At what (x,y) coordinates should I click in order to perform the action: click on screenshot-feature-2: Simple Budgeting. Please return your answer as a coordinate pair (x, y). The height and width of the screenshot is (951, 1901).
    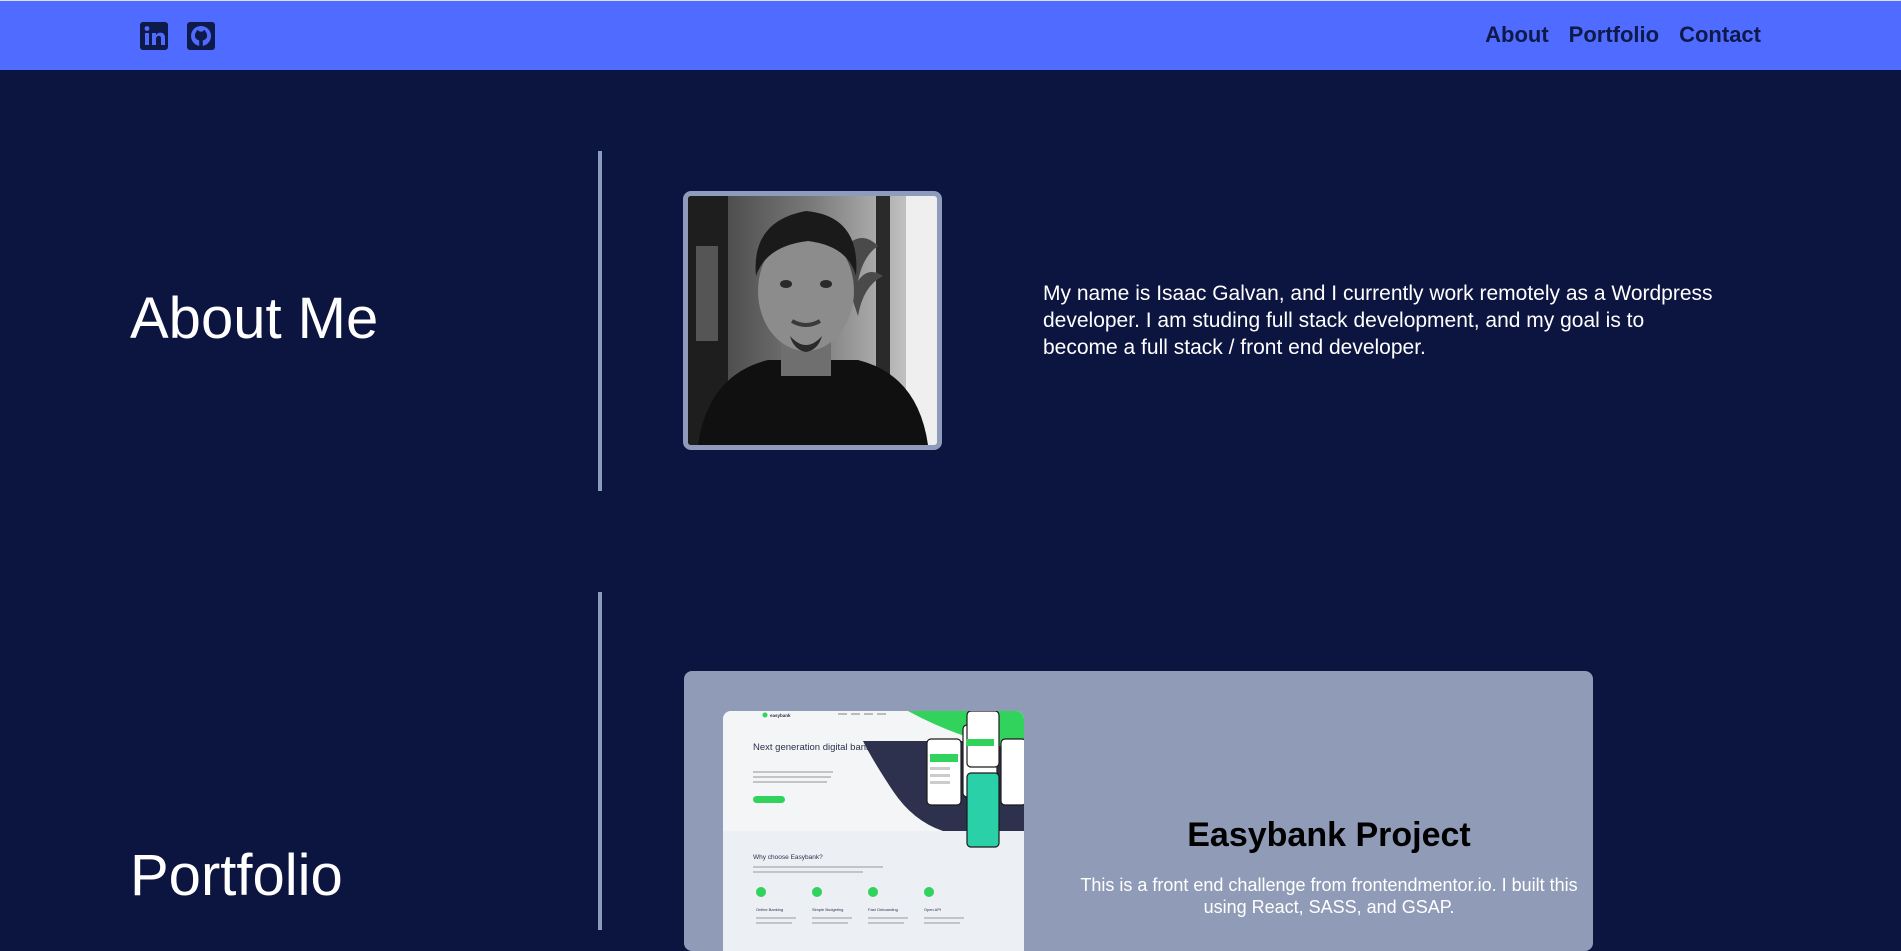
    Looking at the image, I should click on (827, 909).